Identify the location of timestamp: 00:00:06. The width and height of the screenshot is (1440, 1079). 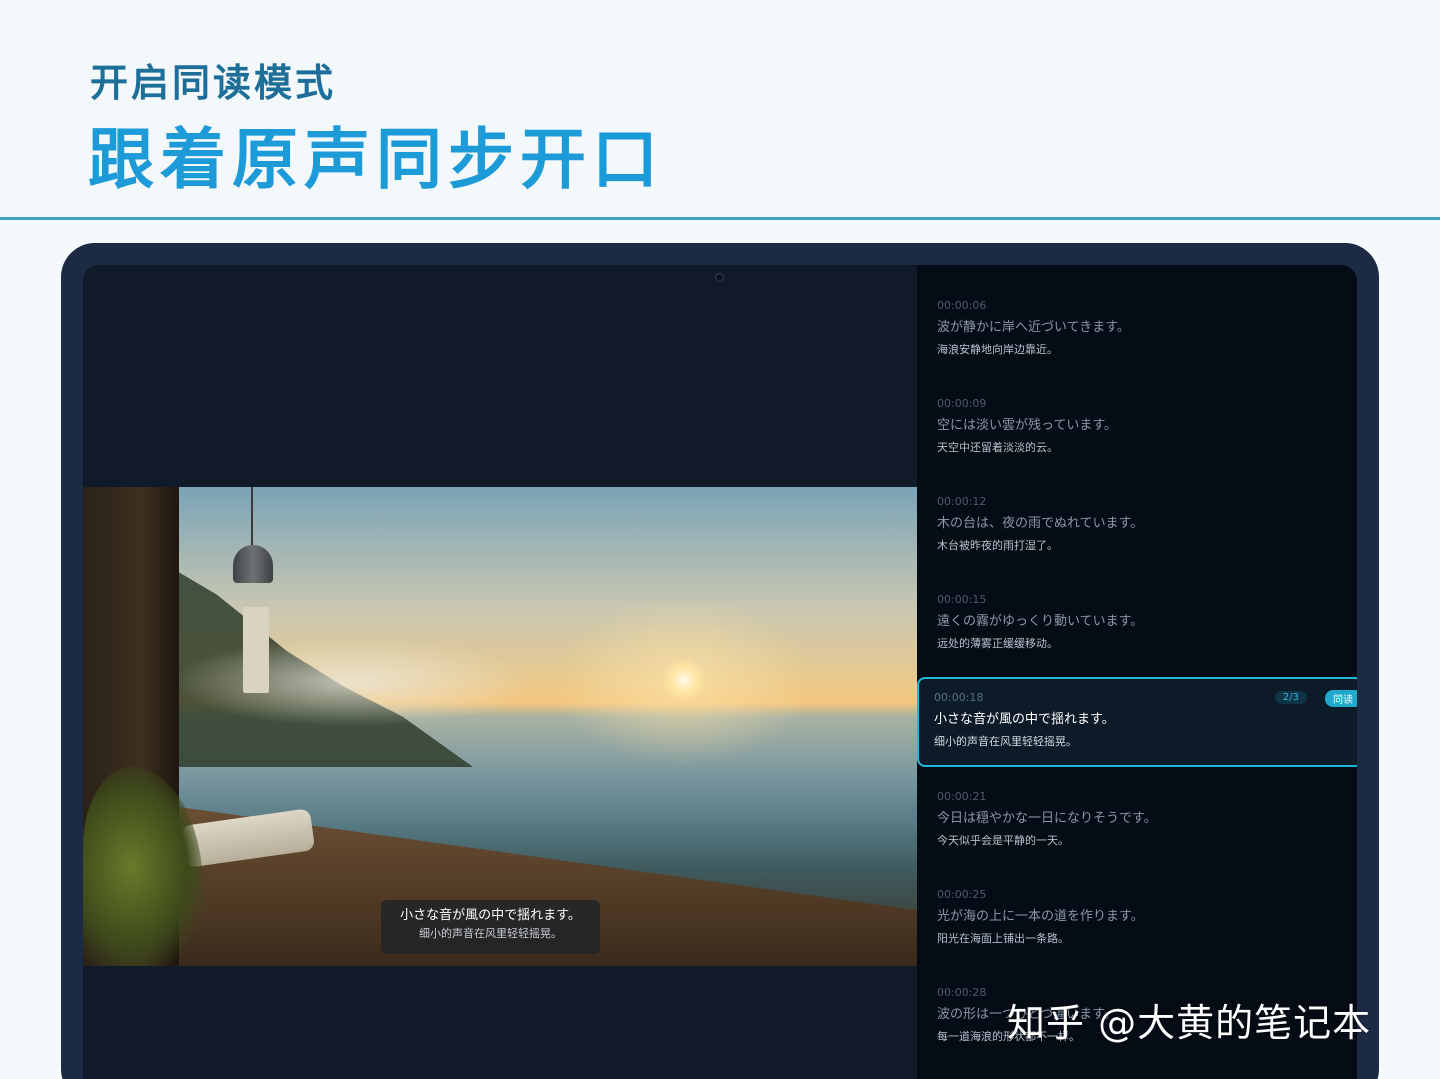
(962, 305).